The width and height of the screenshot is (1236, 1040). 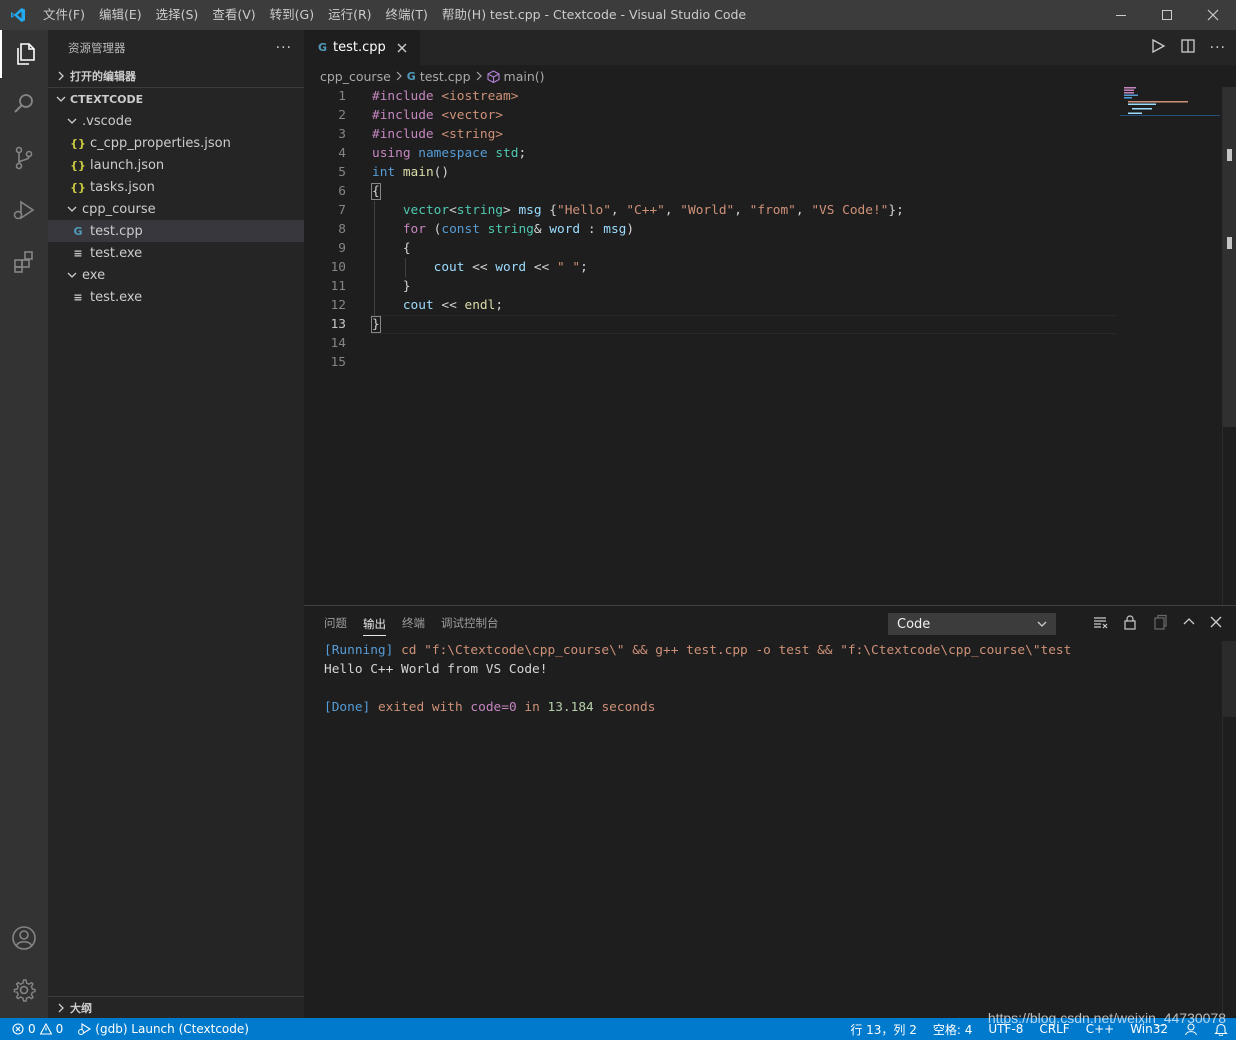 I want to click on files-icon, so click(x=26, y=54).